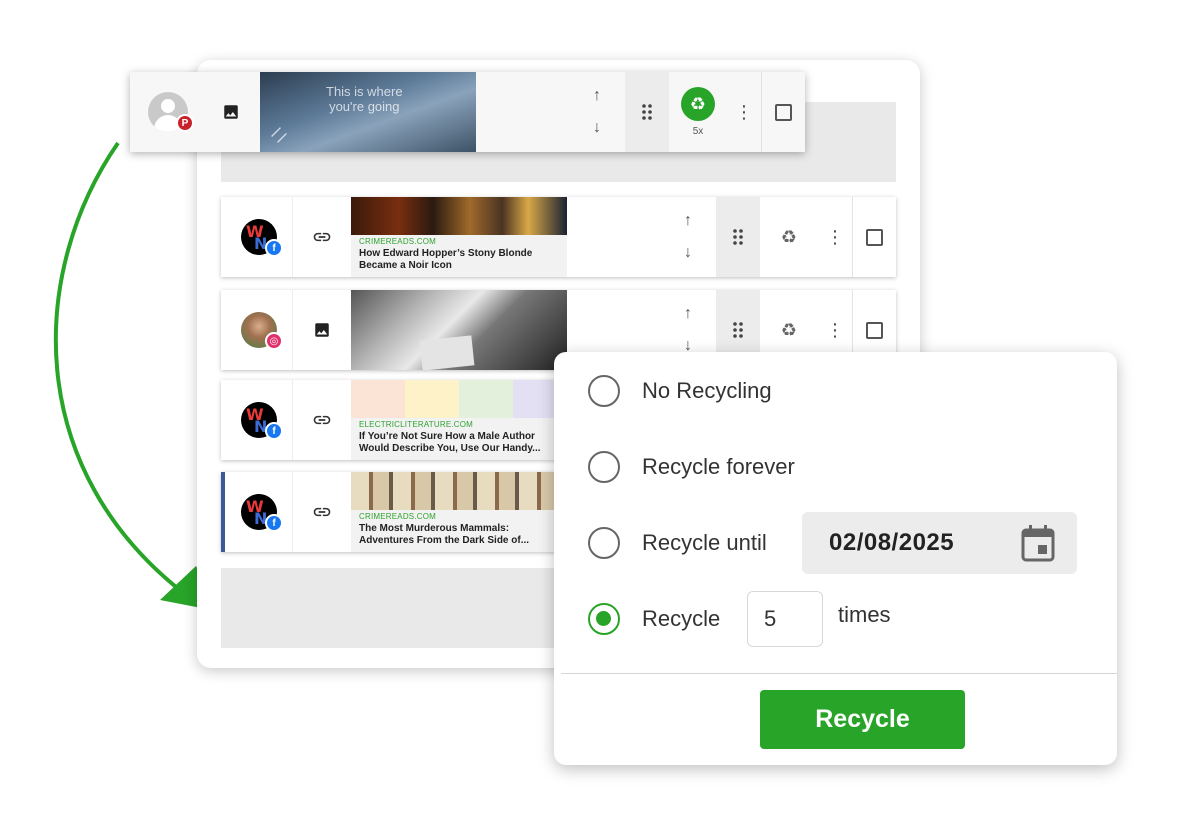 The width and height of the screenshot is (1200, 840). Describe the element at coordinates (698, 131) in the screenshot. I see `recycle-count: 5x` at that location.